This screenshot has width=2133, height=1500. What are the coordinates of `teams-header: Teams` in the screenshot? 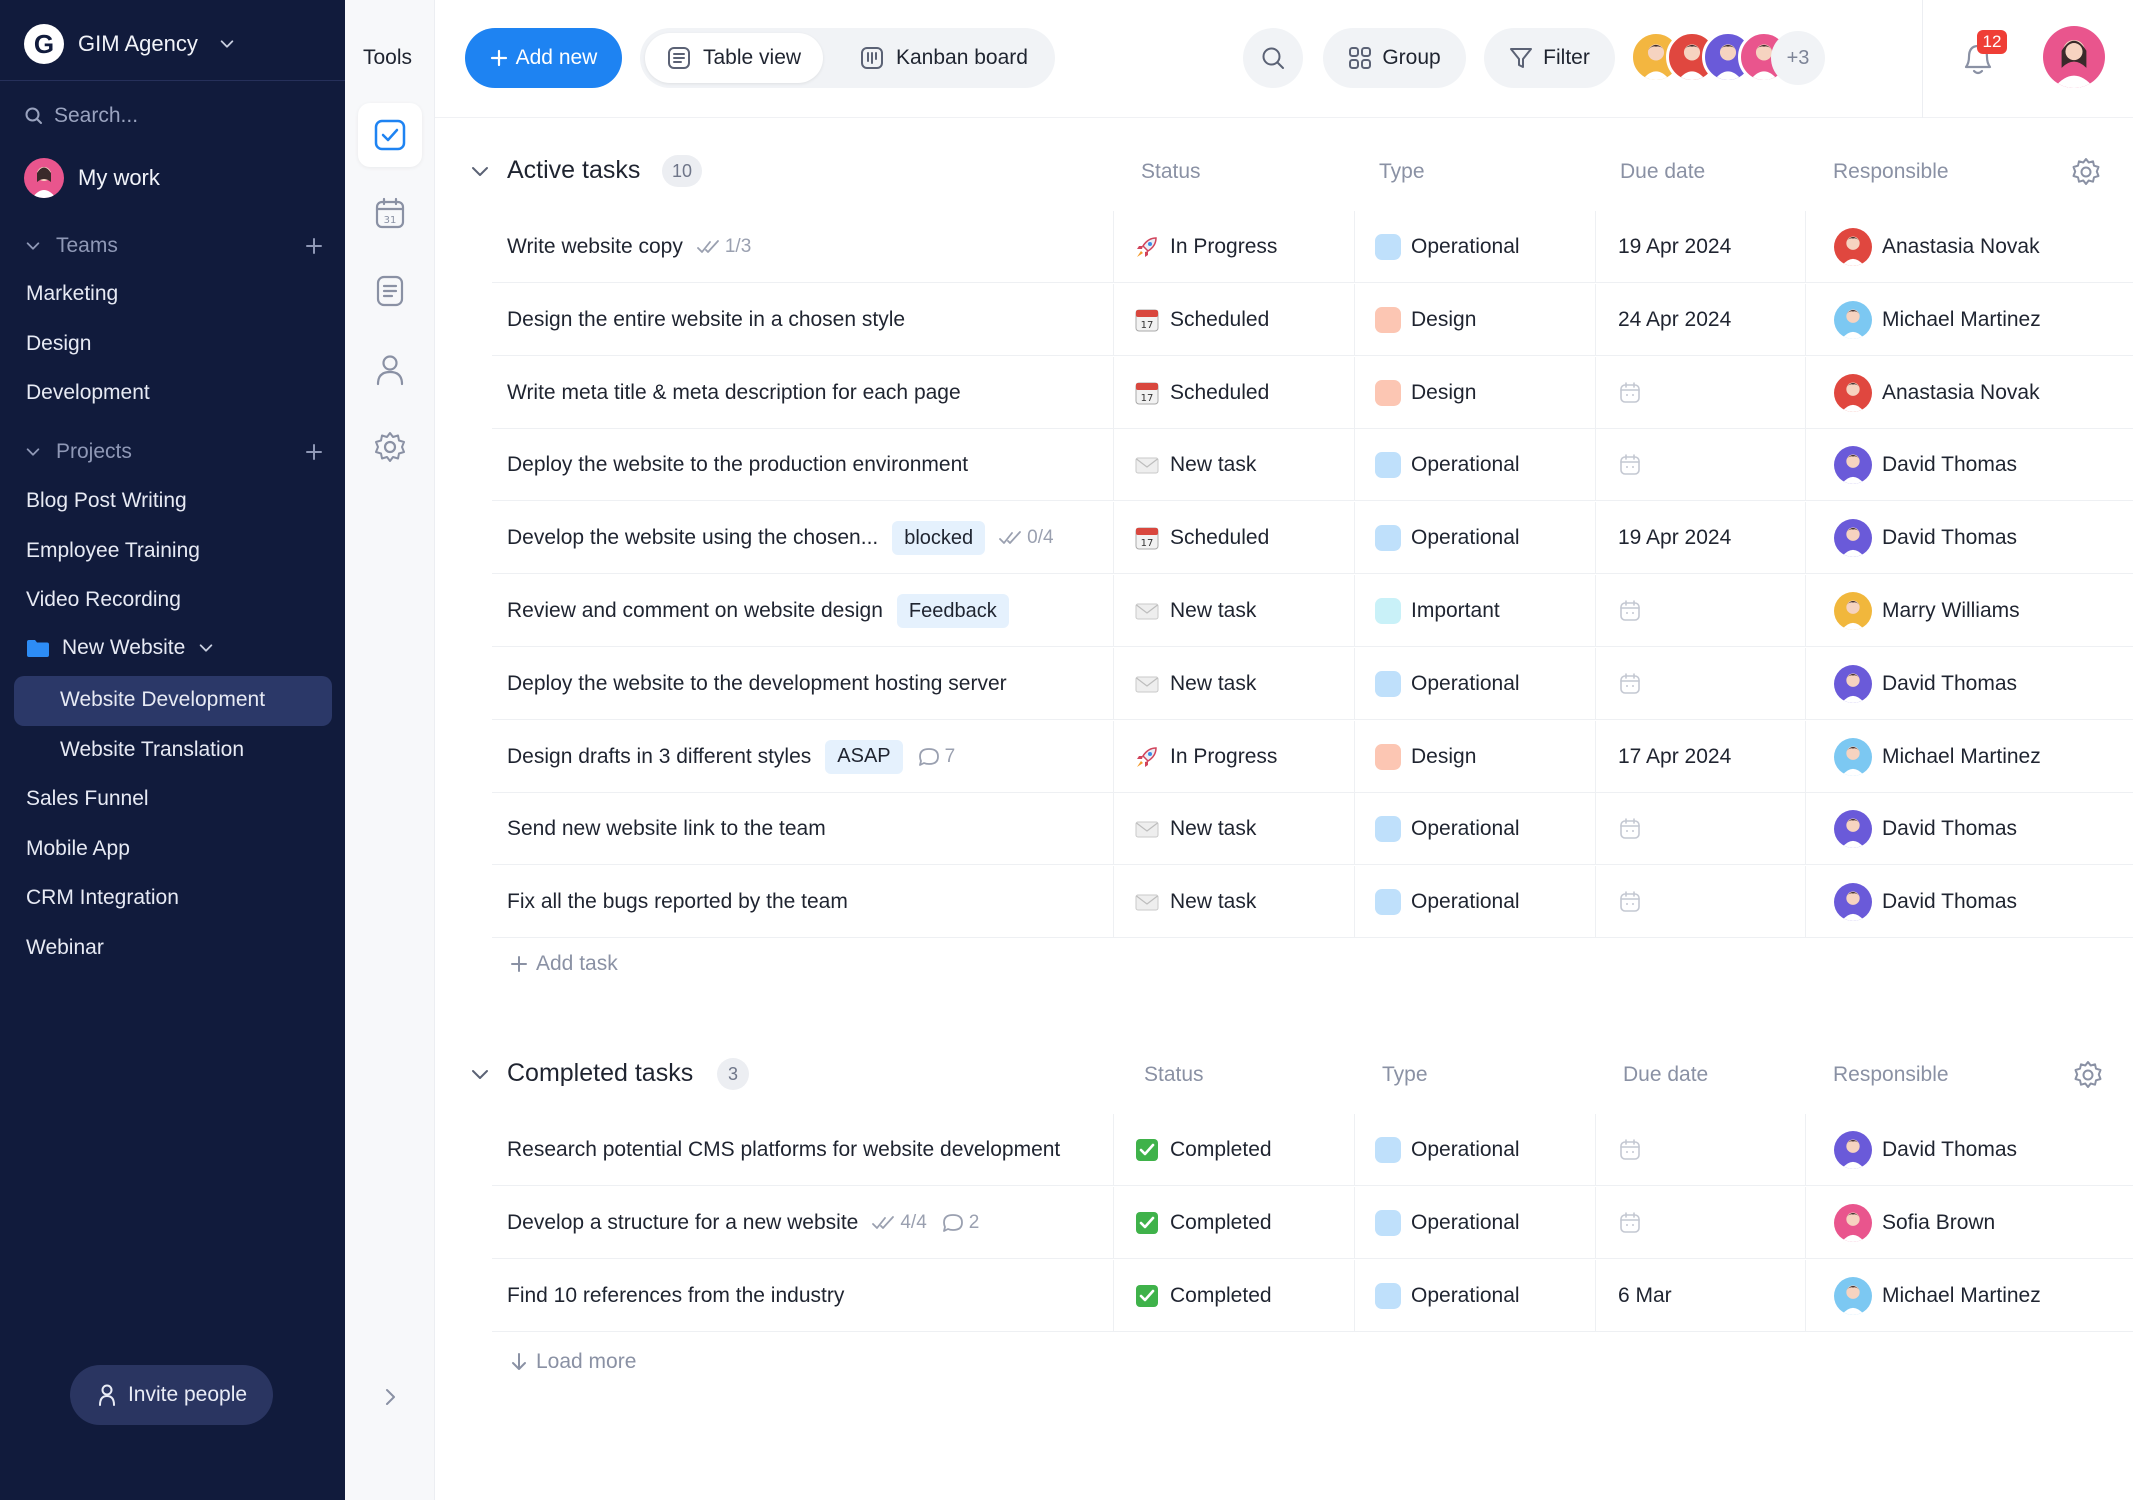 It's located at (174, 246).